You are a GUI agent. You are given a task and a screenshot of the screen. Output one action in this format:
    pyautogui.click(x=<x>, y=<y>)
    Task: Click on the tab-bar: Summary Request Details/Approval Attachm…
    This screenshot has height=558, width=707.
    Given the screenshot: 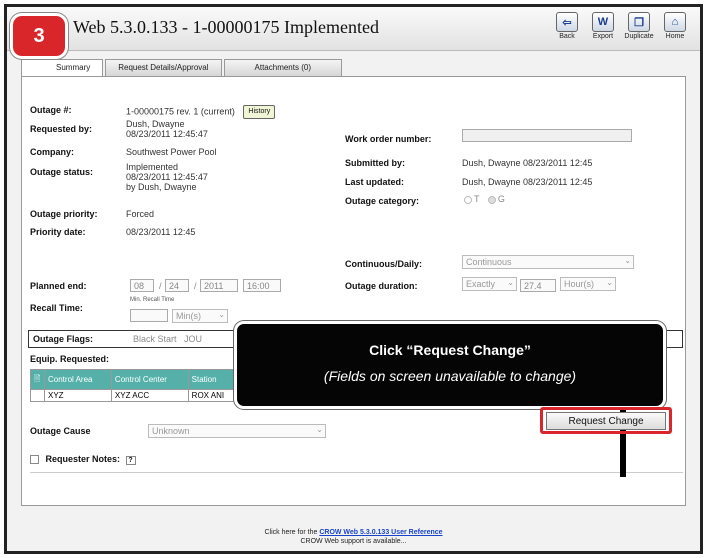 What is the action you would take?
    pyautogui.click(x=181, y=67)
    